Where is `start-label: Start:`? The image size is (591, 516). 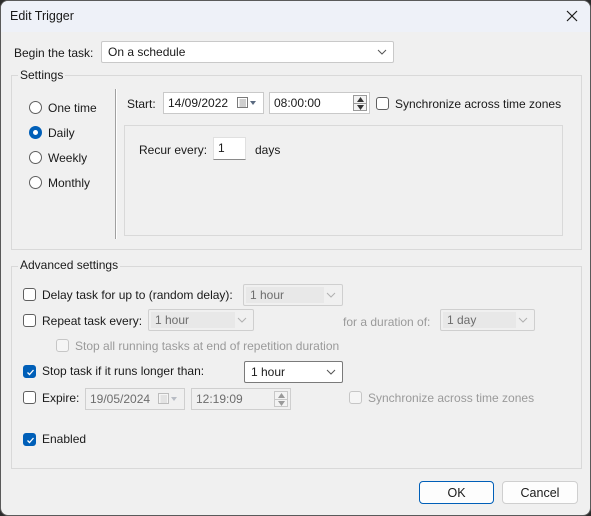 start-label: Start: is located at coordinates (141, 104).